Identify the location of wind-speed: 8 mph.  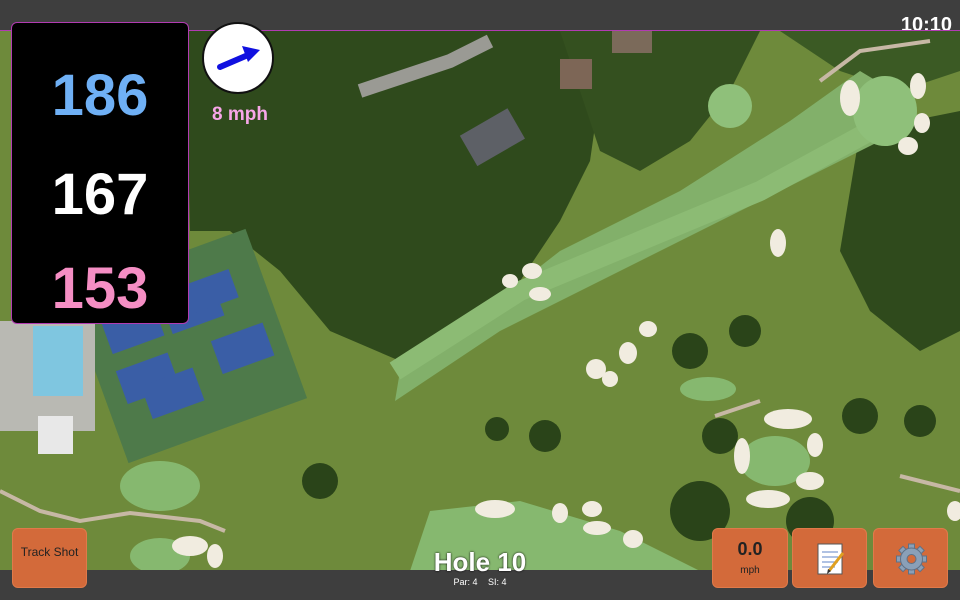
(240, 114).